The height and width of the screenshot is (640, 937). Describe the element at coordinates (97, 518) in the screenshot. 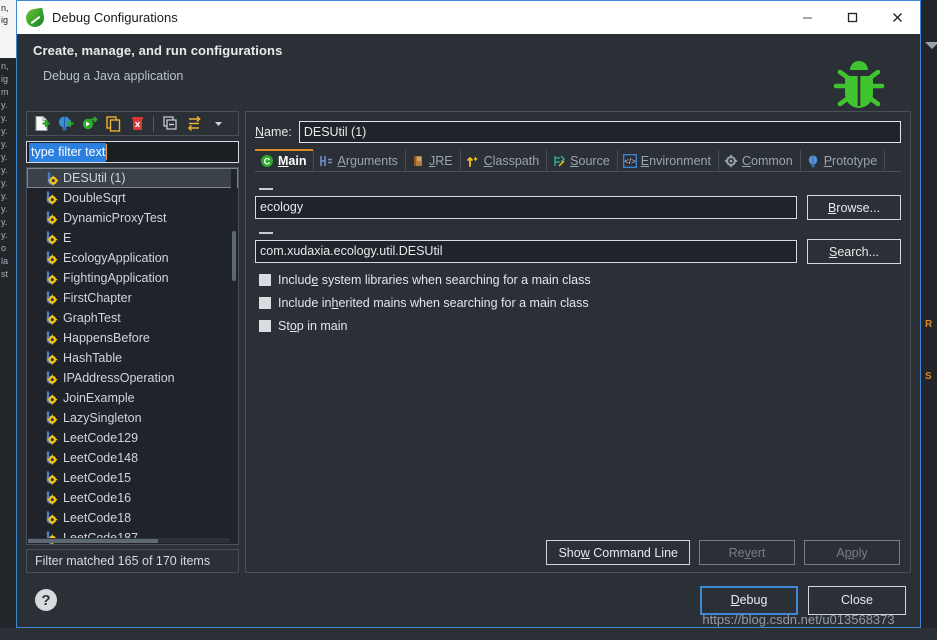

I see `tree-item-label: LeetCode18` at that location.